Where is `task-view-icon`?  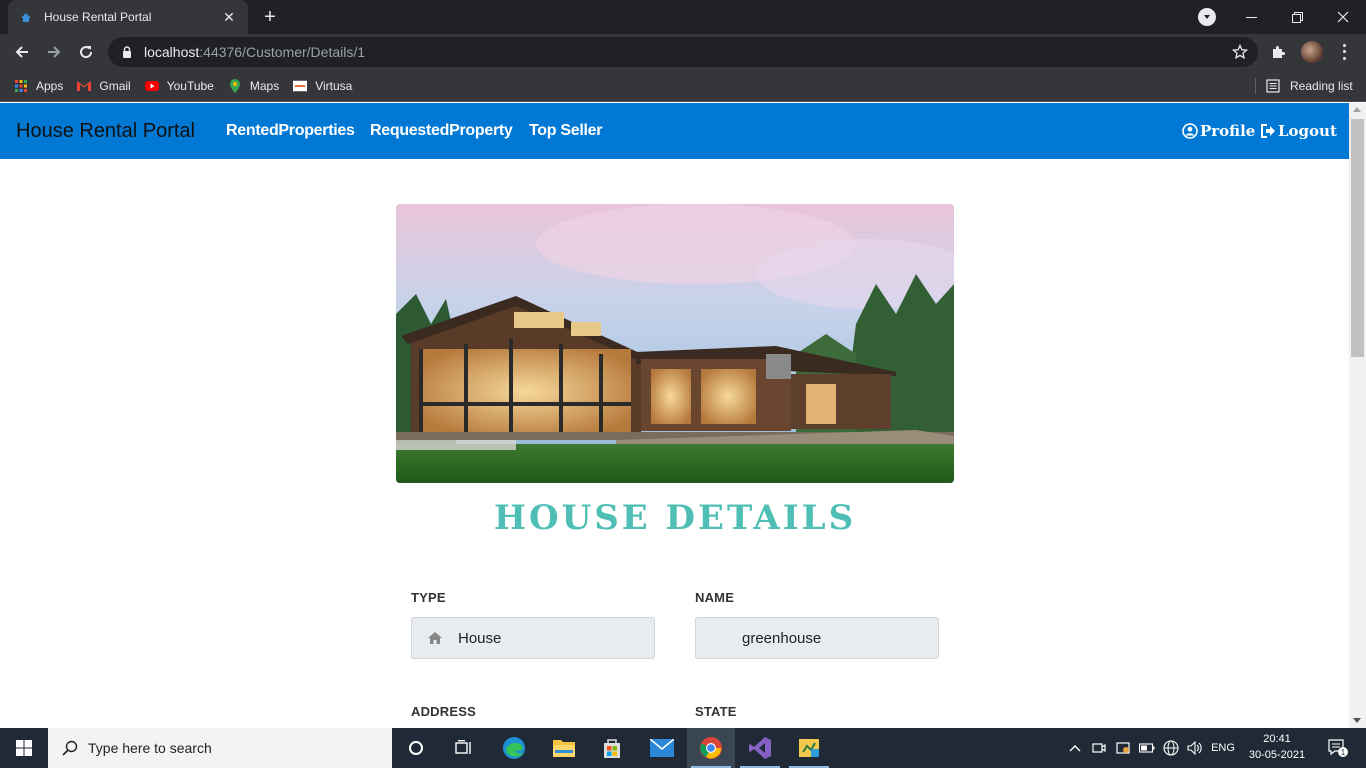
task-view-icon is located at coordinates (464, 748).